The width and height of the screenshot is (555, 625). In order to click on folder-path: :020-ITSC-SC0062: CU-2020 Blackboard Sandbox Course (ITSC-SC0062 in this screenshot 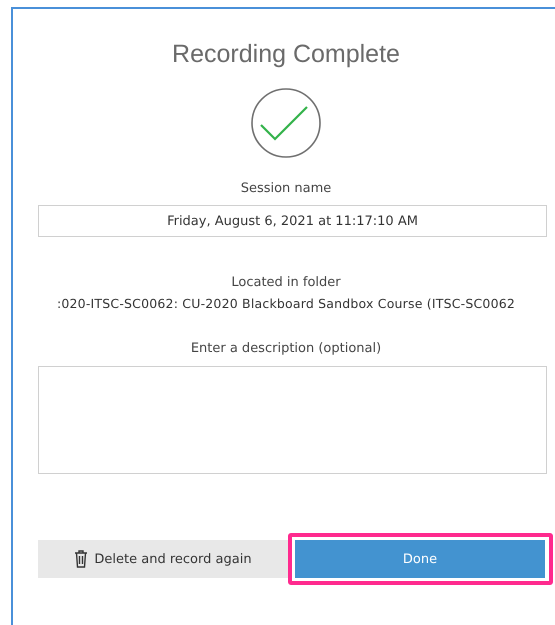, I will do `click(286, 303)`.